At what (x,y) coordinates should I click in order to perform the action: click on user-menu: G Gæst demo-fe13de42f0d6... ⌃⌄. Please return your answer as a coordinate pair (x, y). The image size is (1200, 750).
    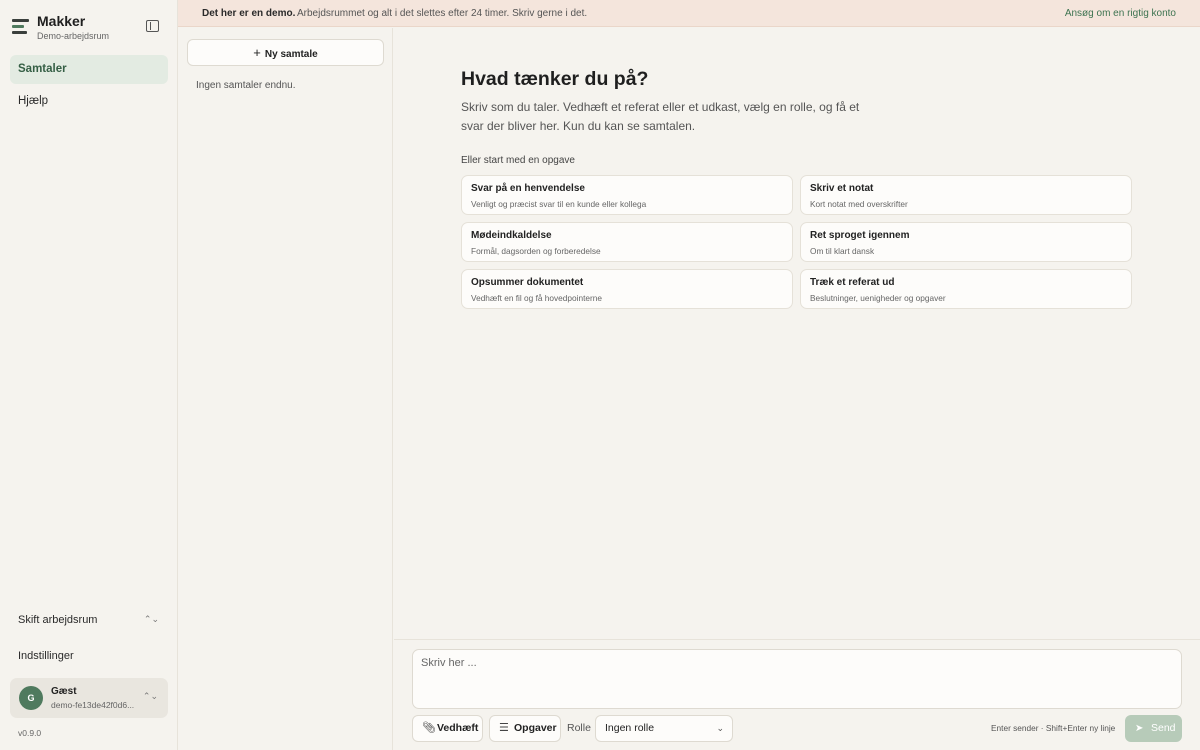
    Looking at the image, I should click on (89, 698).